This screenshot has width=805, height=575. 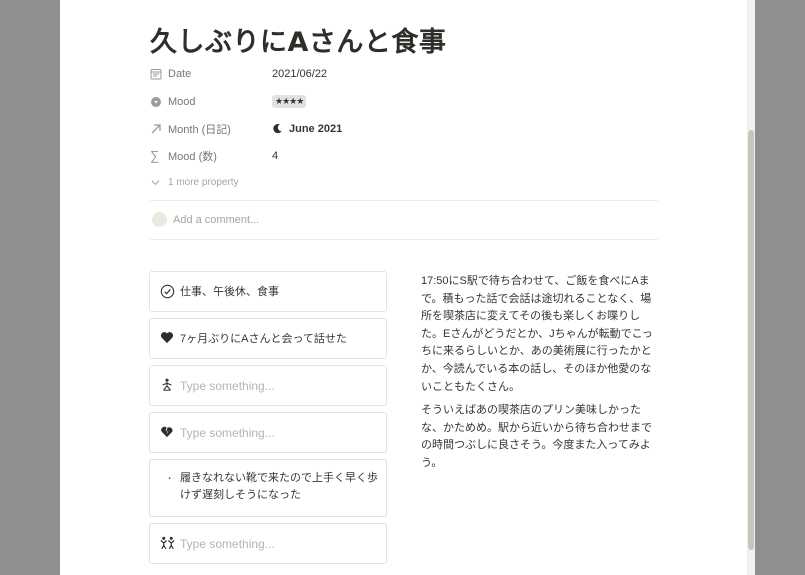 I want to click on callout-block: 履きなれない靴で来たので上手く早く歩けず遅刻しそうになった, so click(x=268, y=488).